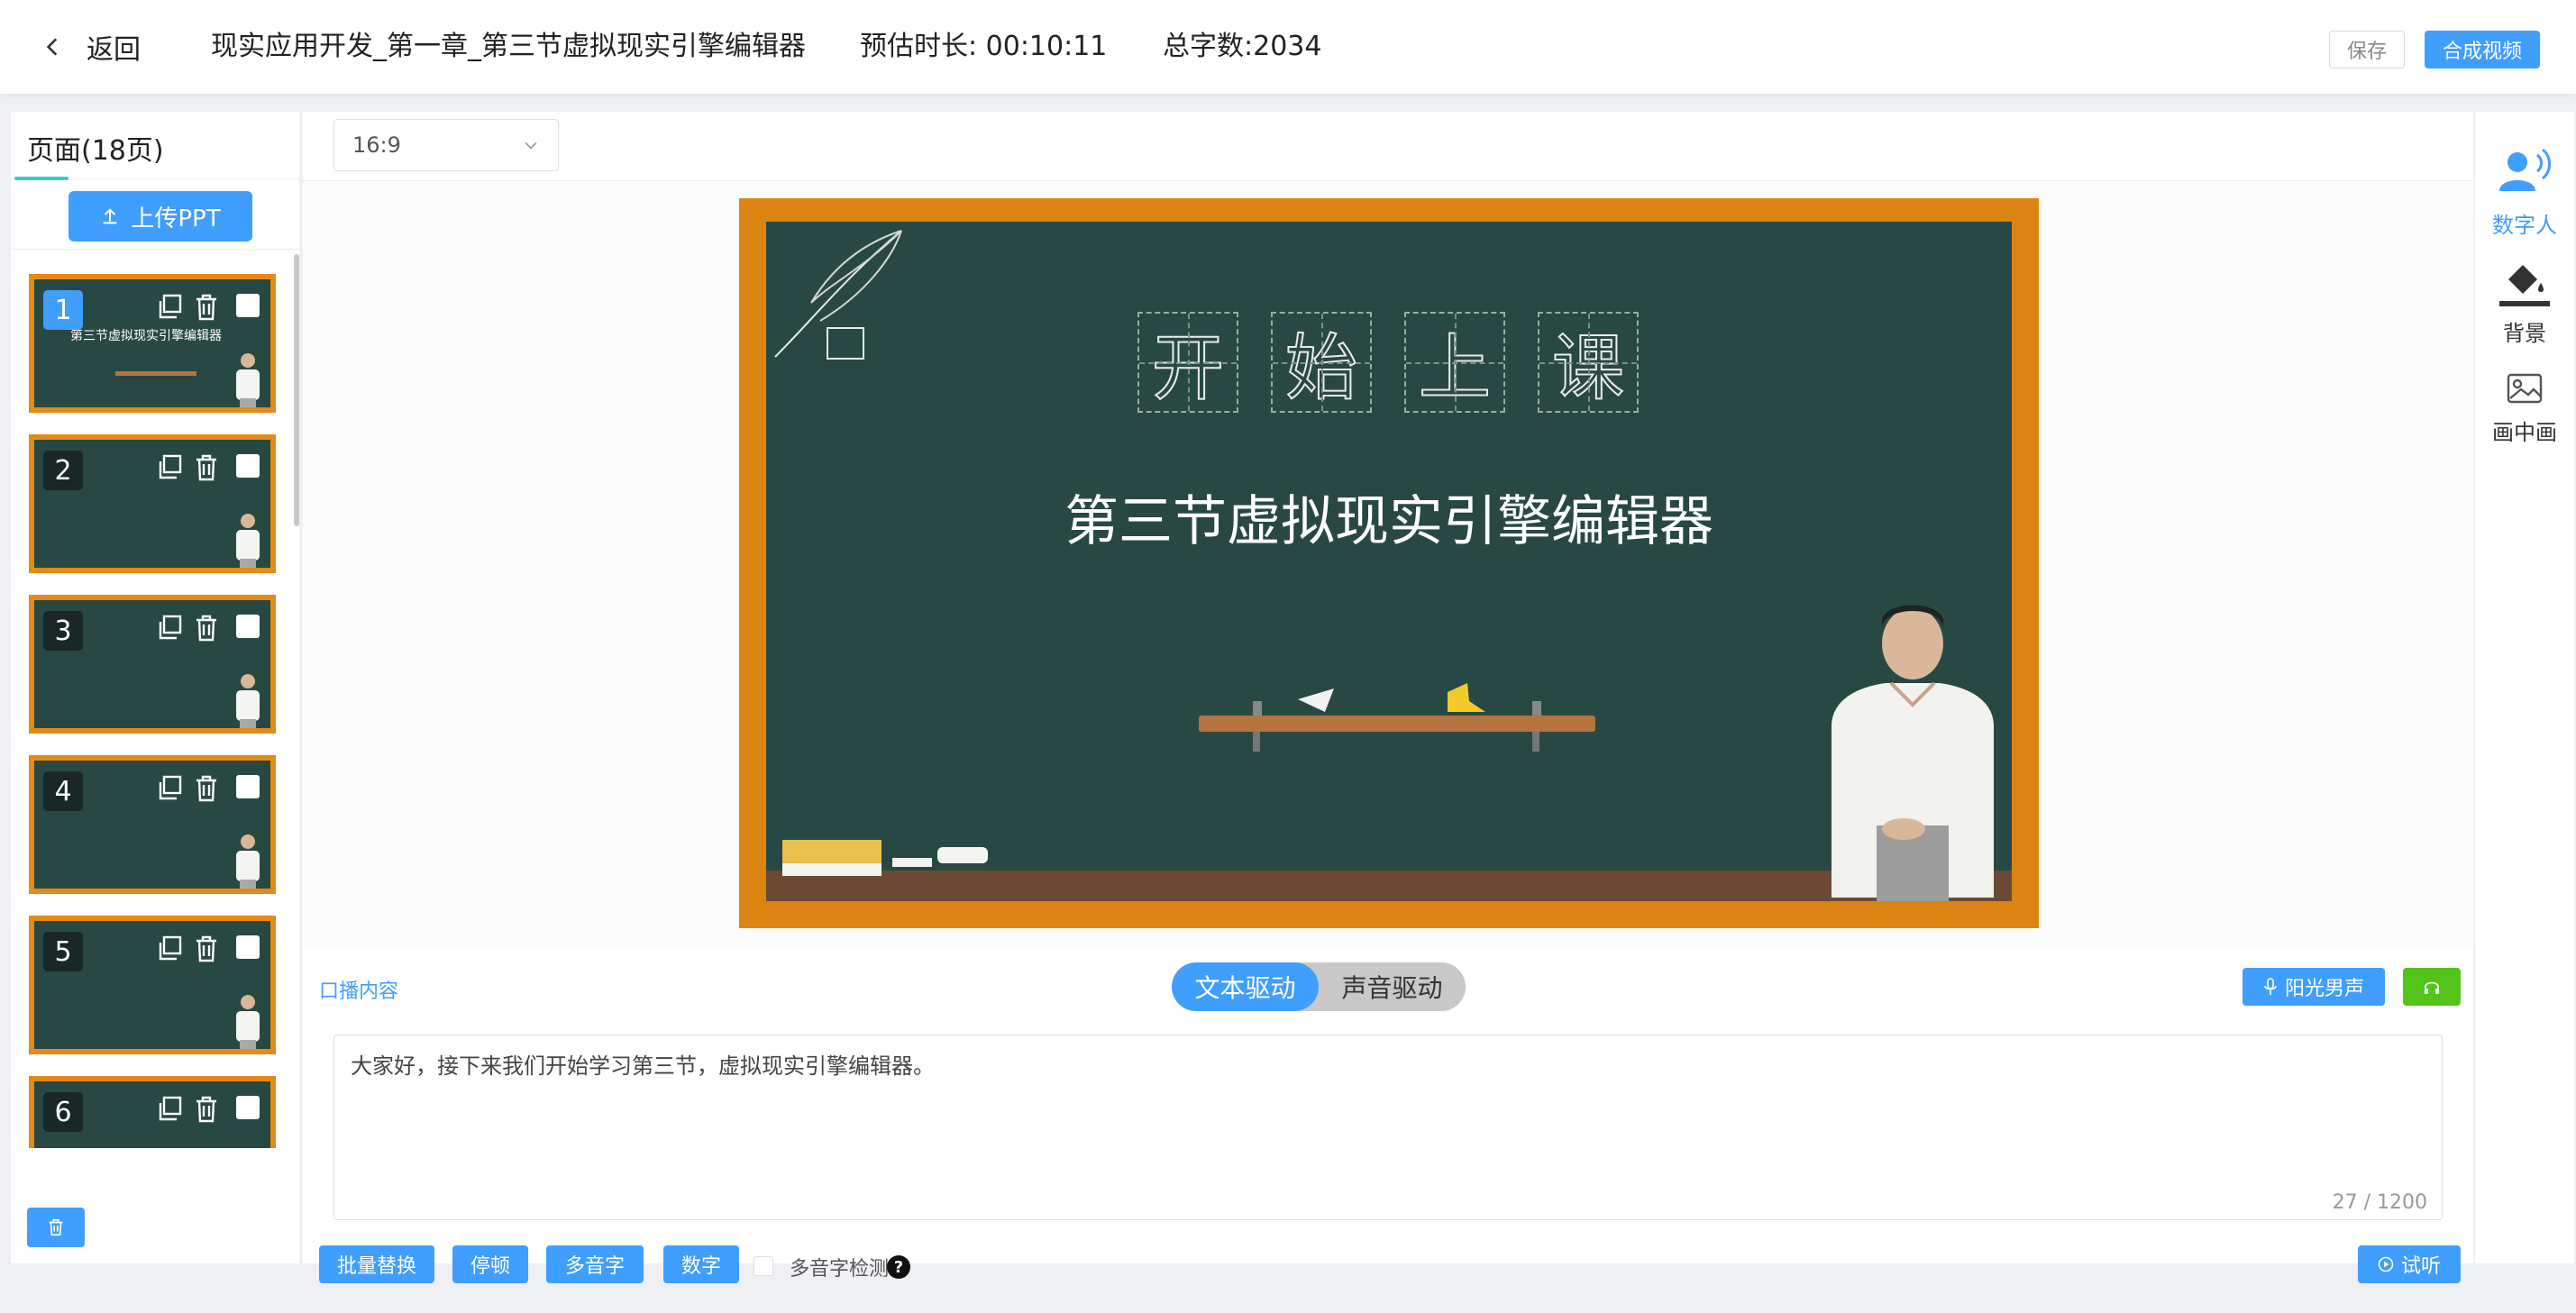 The width and height of the screenshot is (2576, 1313). What do you see at coordinates (56, 1227) in the screenshot?
I see `delete-selected-button` at bounding box center [56, 1227].